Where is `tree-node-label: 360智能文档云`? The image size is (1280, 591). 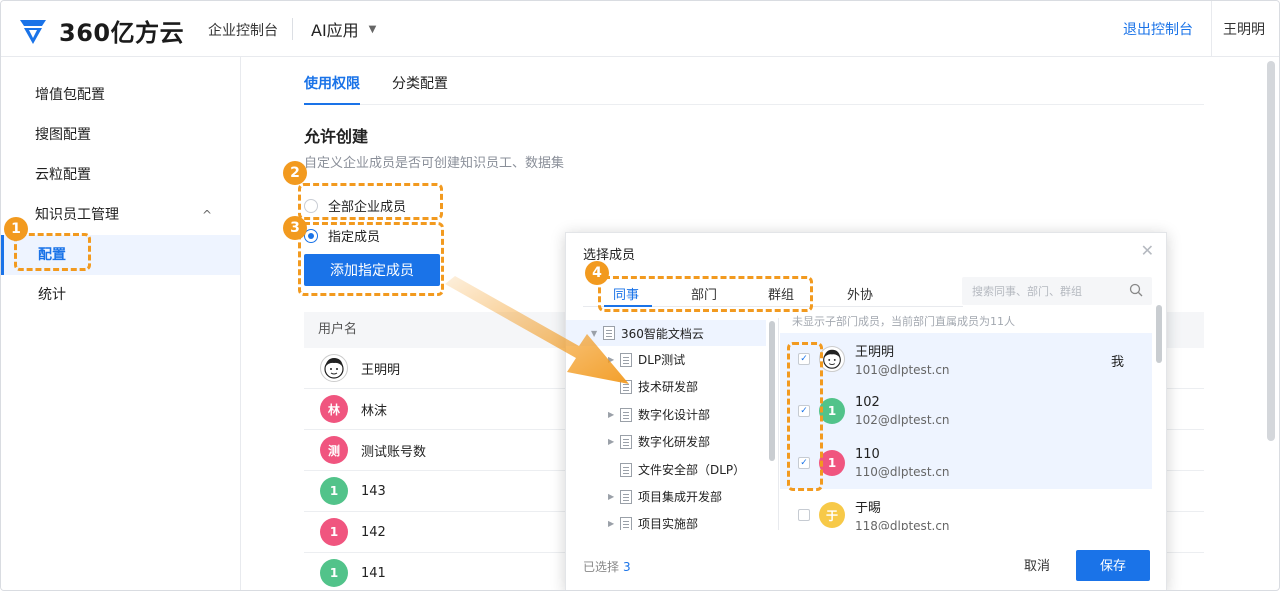 tree-node-label: 360智能文档云 is located at coordinates (662, 333).